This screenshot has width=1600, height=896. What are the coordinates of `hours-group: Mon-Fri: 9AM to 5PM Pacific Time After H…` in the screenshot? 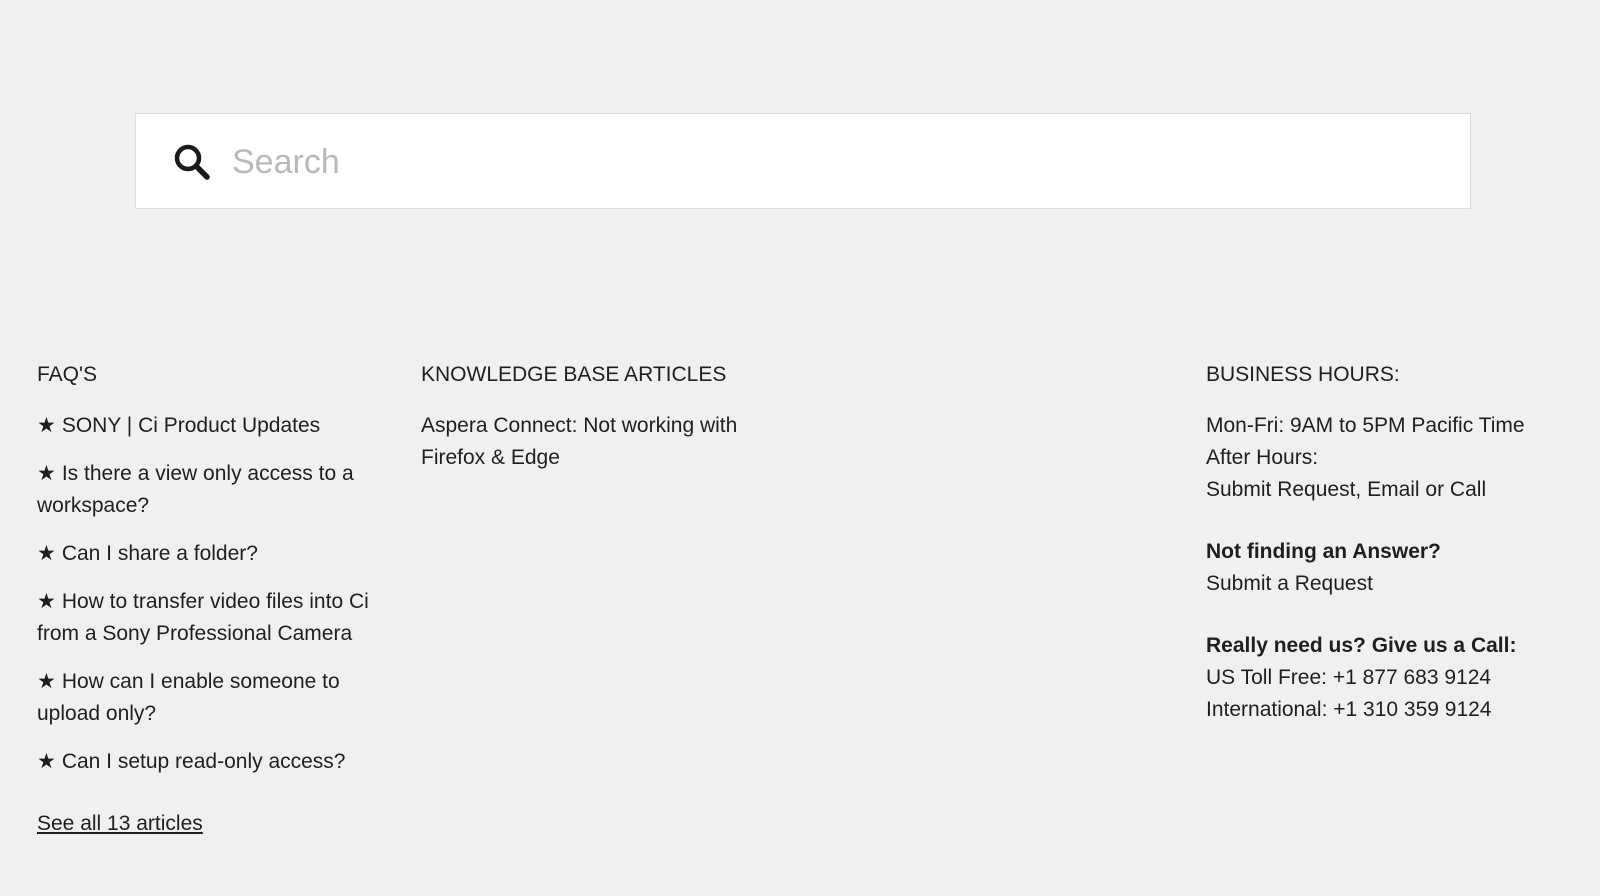 It's located at (1396, 458).